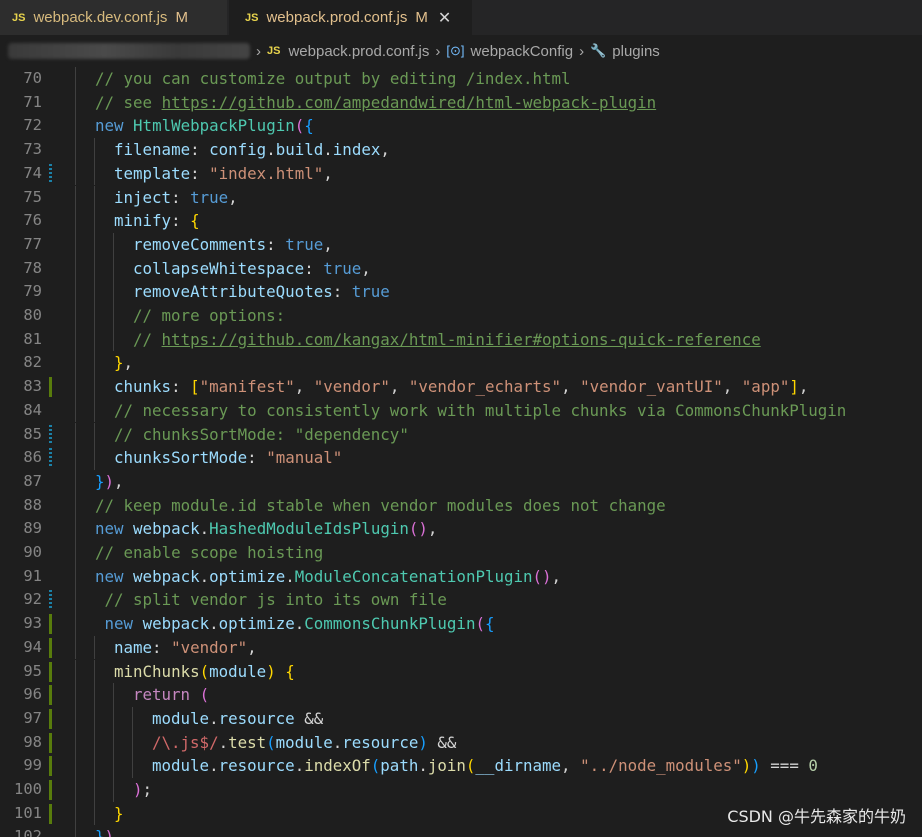 The image size is (922, 837). What do you see at coordinates (461, 173) in the screenshot?
I see `code-line: 74 template: "index.html",` at bounding box center [461, 173].